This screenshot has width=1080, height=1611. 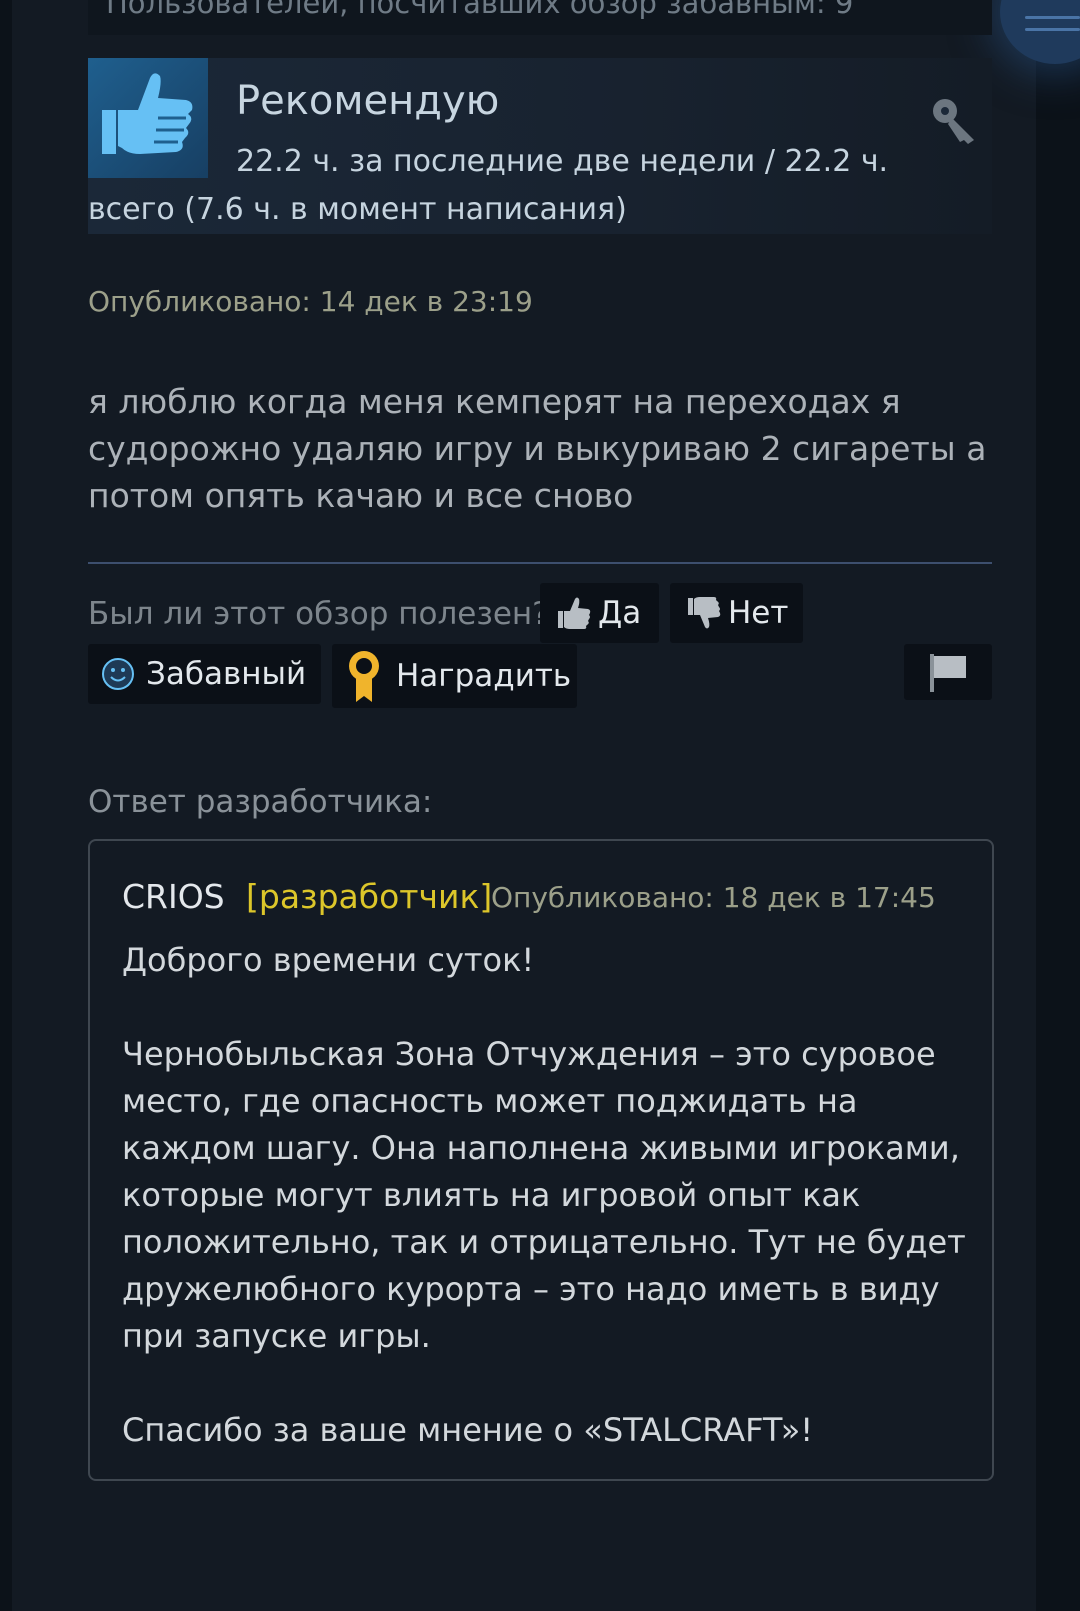 I want to click on hamburger-menu-icon, so click(x=1052, y=17).